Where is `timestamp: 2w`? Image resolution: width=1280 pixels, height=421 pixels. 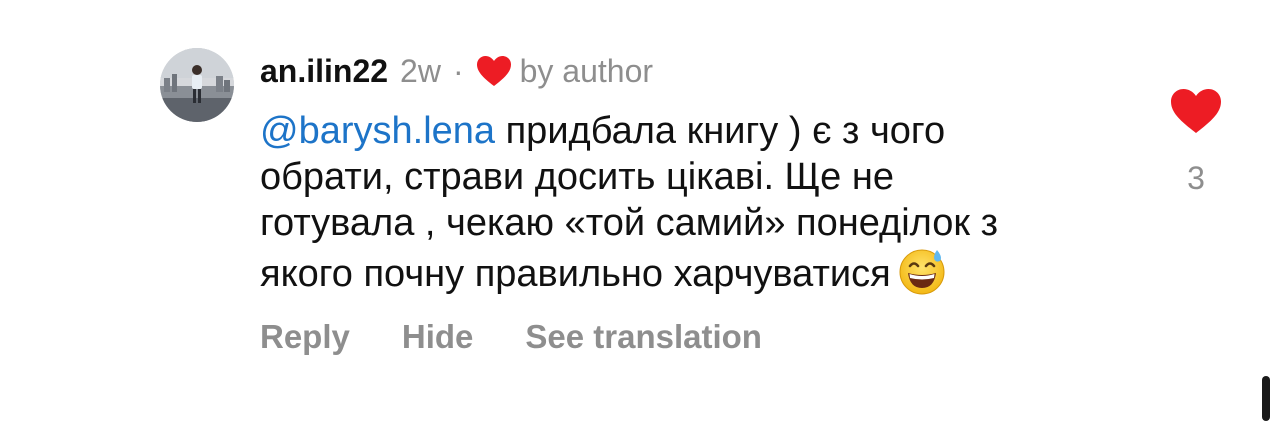
timestamp: 2w is located at coordinates (420, 70).